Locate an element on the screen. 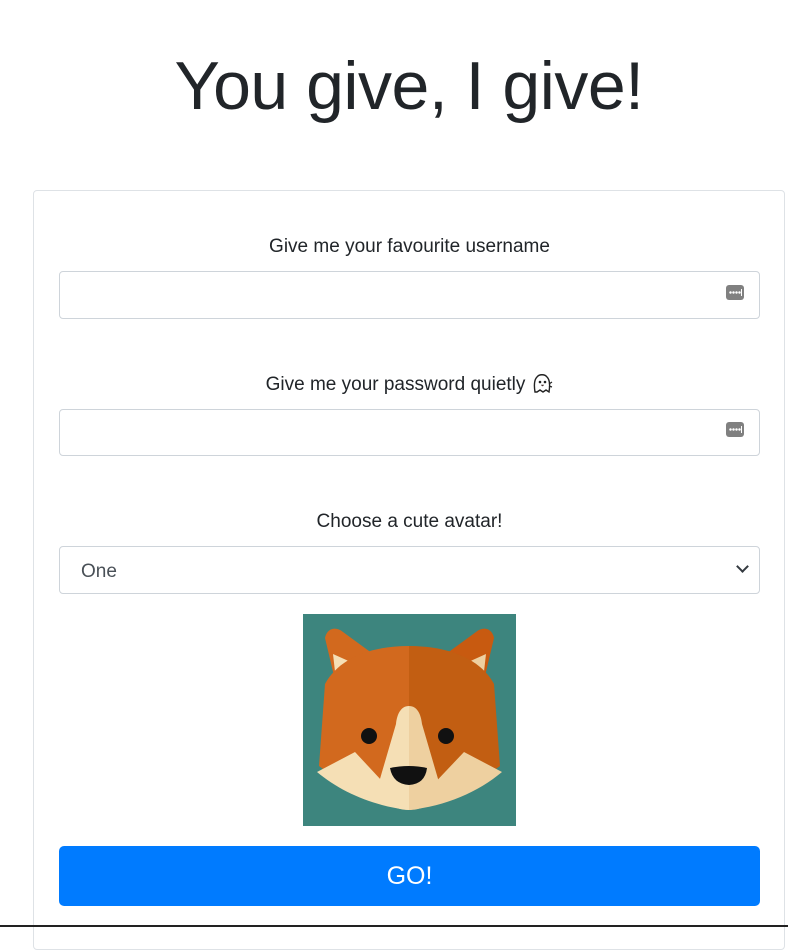 The height and width of the screenshot is (950, 788). username-input is located at coordinates (409, 295).